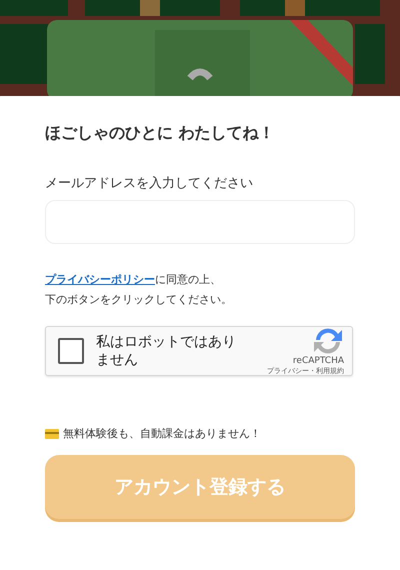  What do you see at coordinates (139, 300) in the screenshot?
I see `consent-text: 下のボタンをクリックしてください。` at bounding box center [139, 300].